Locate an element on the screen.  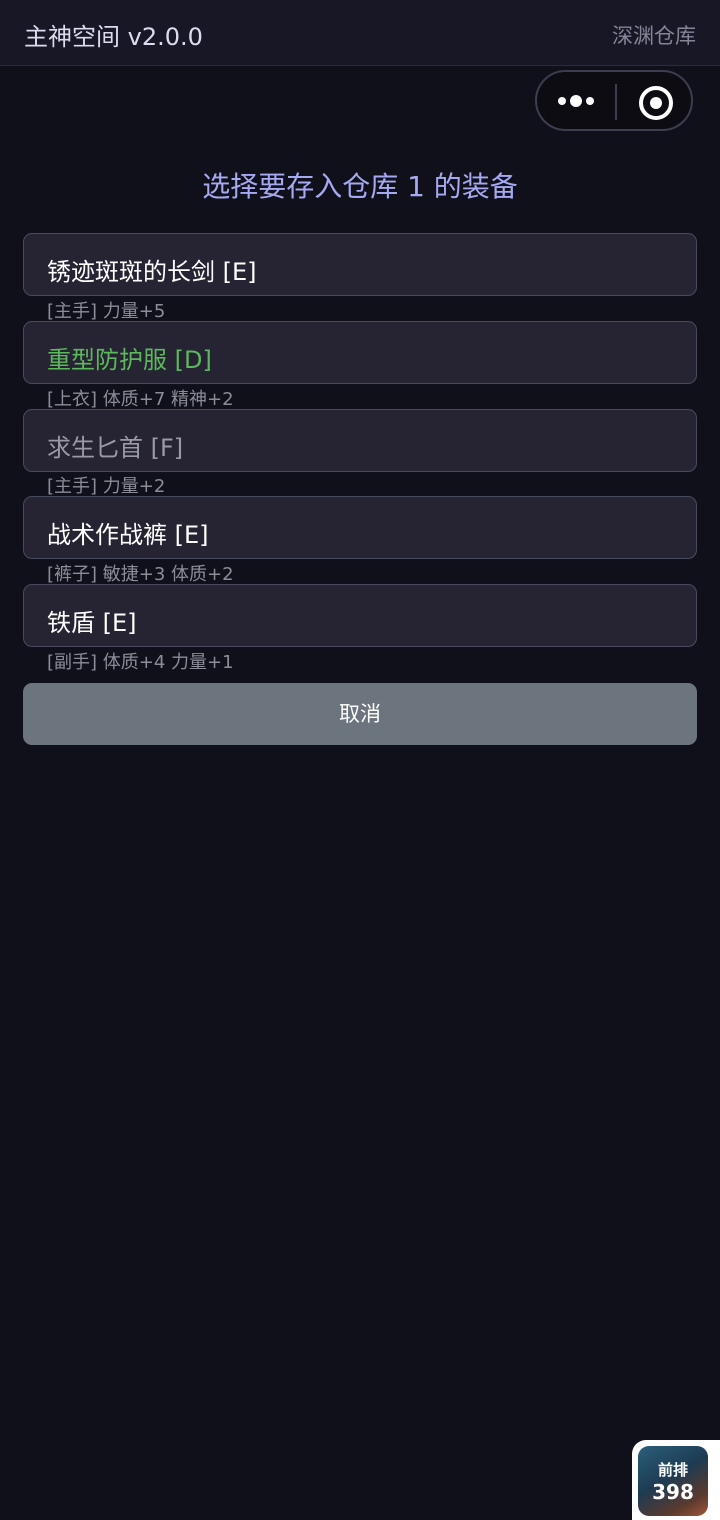
cancel-button: 取消 is located at coordinates (360, 714).